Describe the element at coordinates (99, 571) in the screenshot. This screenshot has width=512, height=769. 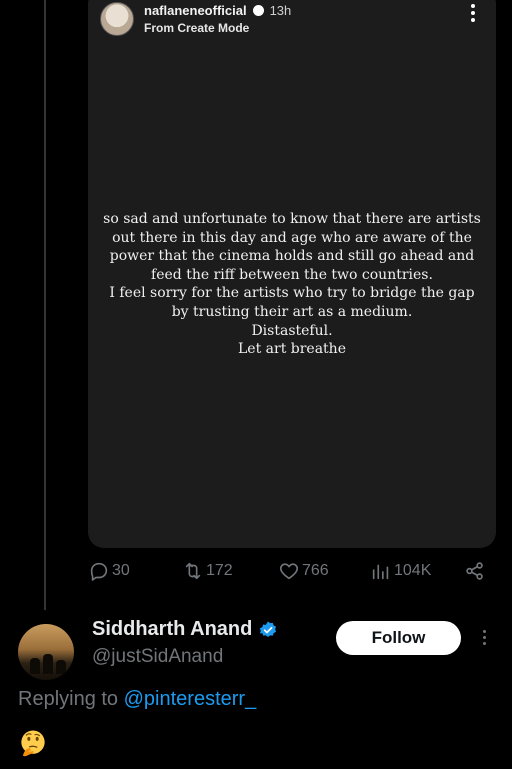
I see `reply-icon` at that location.